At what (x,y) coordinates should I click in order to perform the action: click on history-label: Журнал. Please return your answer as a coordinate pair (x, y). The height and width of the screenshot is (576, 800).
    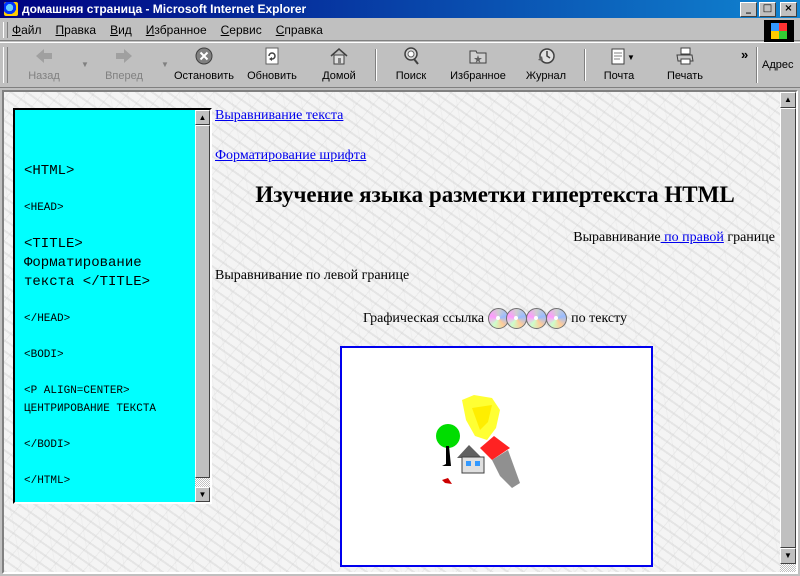
    Looking at the image, I should click on (546, 76).